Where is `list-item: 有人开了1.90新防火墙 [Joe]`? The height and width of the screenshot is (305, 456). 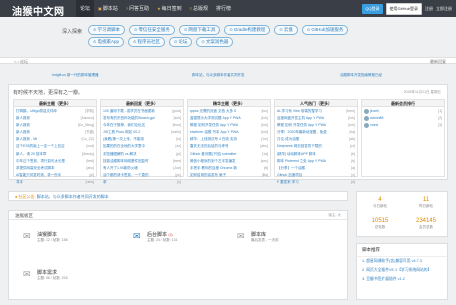
list-item: 有人开了1.90新防火墙 [Joe] is located at coordinates (142, 168).